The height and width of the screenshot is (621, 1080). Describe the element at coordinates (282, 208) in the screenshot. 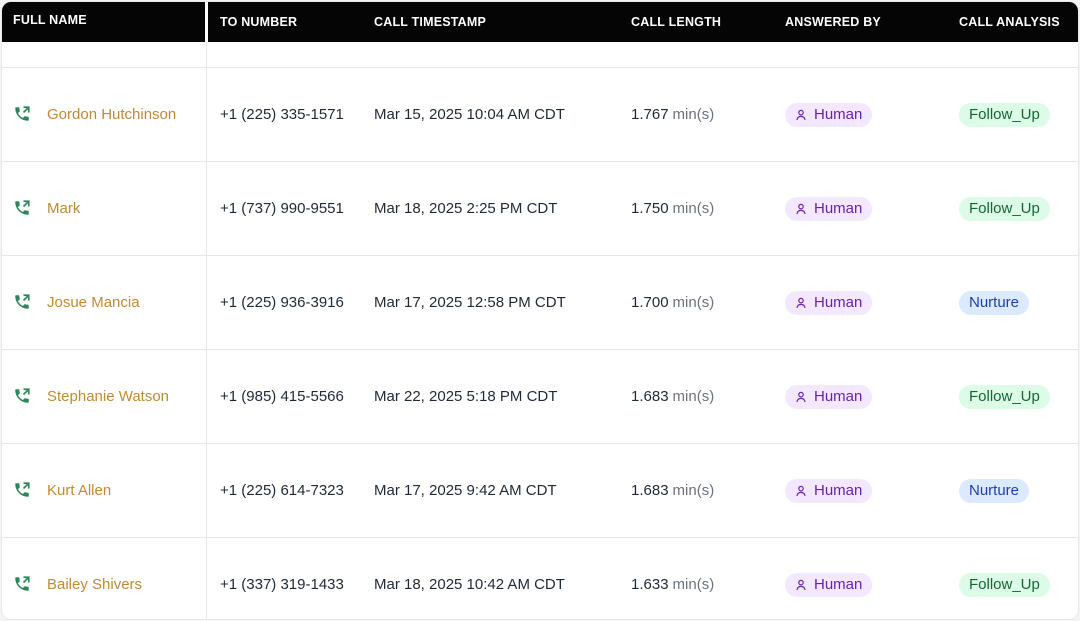

I see `to-number: +1 (737) 990-9551` at that location.